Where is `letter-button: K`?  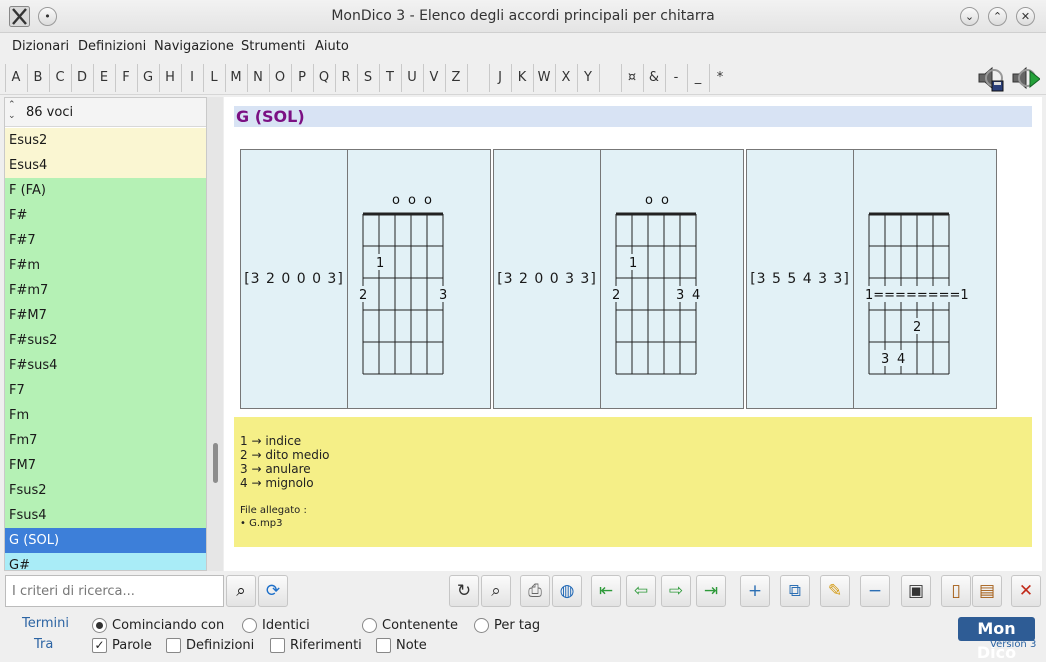
letter-button: K is located at coordinates (521, 78).